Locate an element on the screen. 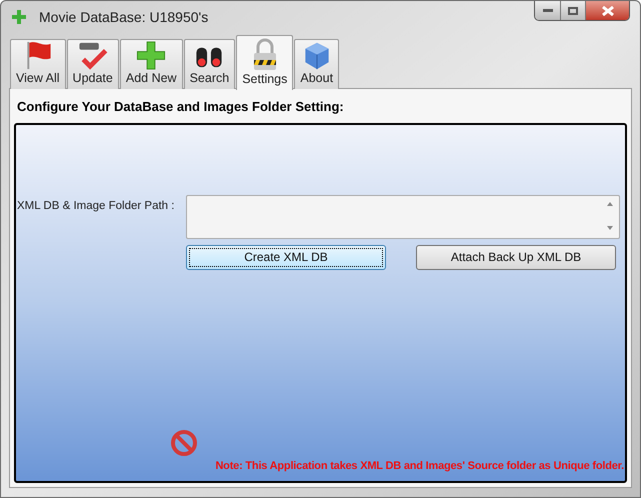  maximize-icon is located at coordinates (573, 10).